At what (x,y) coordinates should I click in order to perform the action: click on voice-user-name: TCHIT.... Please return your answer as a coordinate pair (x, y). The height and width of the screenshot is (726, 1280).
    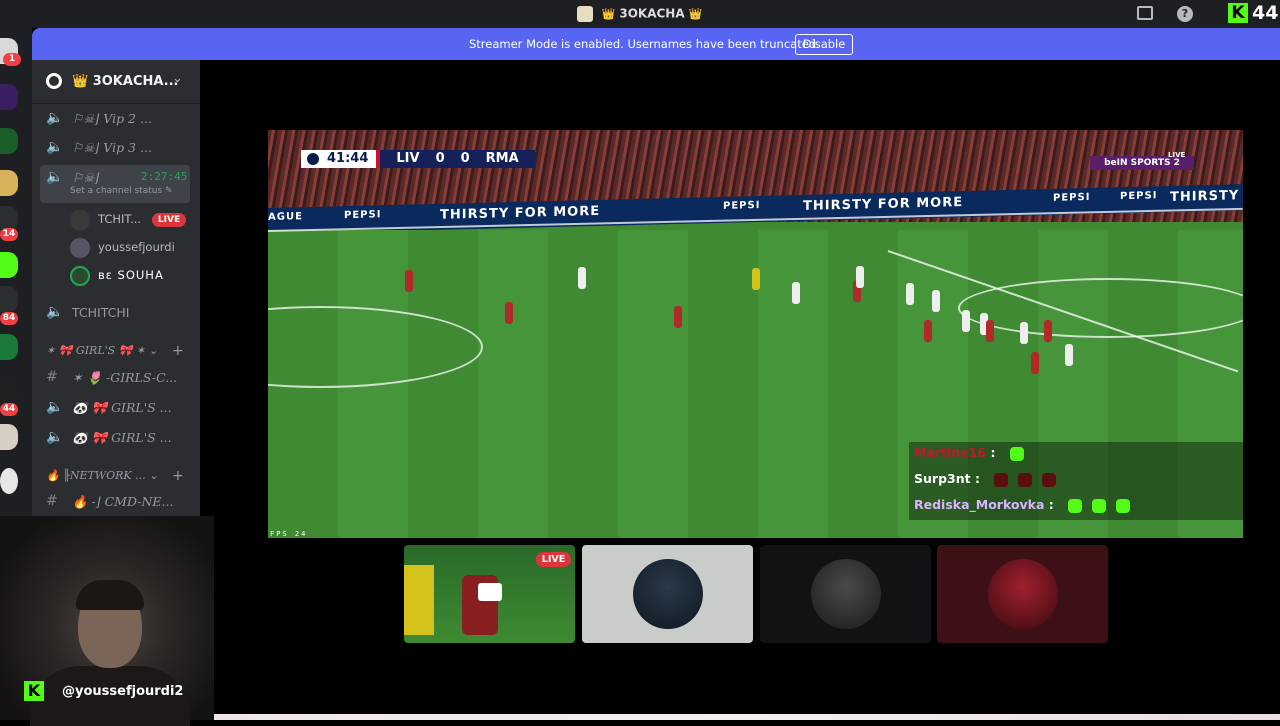
    Looking at the image, I should click on (120, 219).